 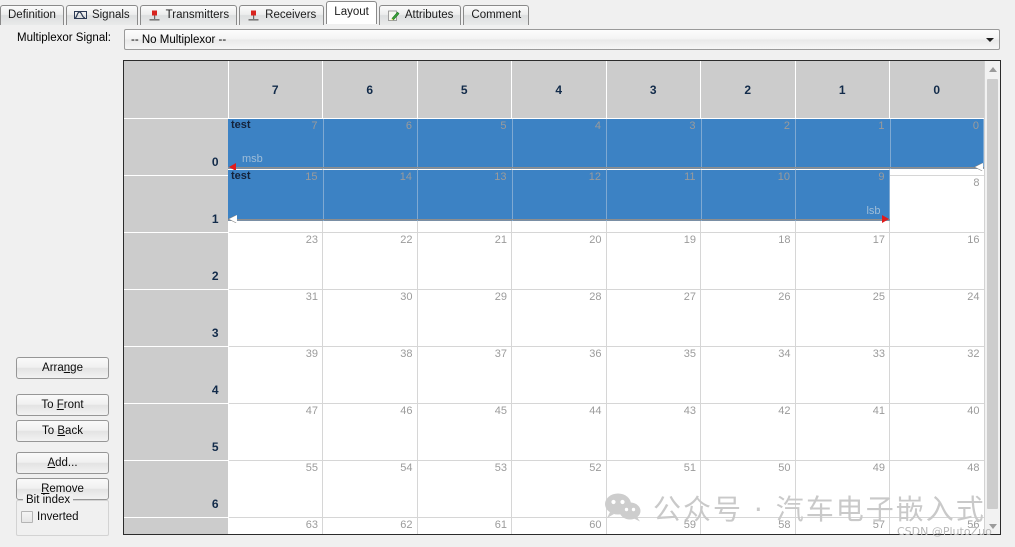 What do you see at coordinates (176, 375) in the screenshot?
I see `row-header-4: 4` at bounding box center [176, 375].